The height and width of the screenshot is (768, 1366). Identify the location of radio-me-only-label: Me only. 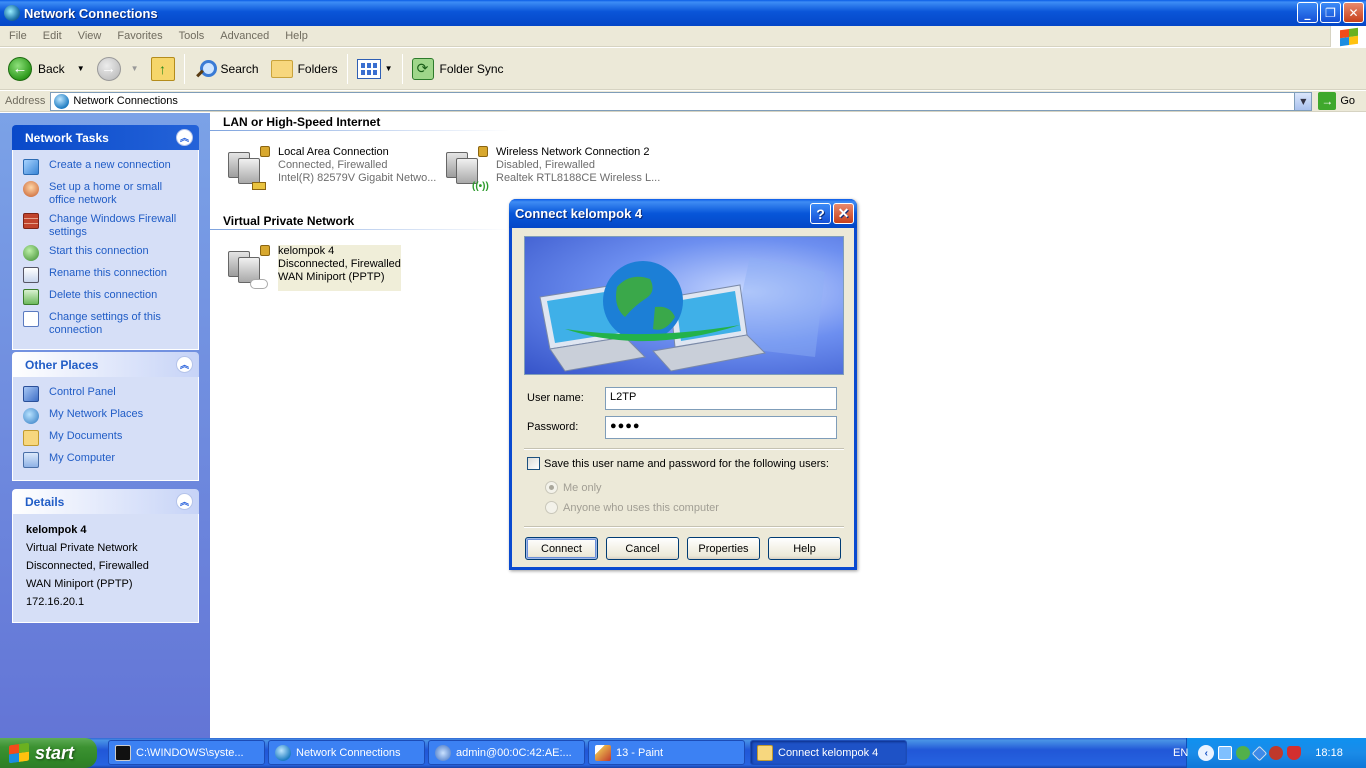
(582, 487).